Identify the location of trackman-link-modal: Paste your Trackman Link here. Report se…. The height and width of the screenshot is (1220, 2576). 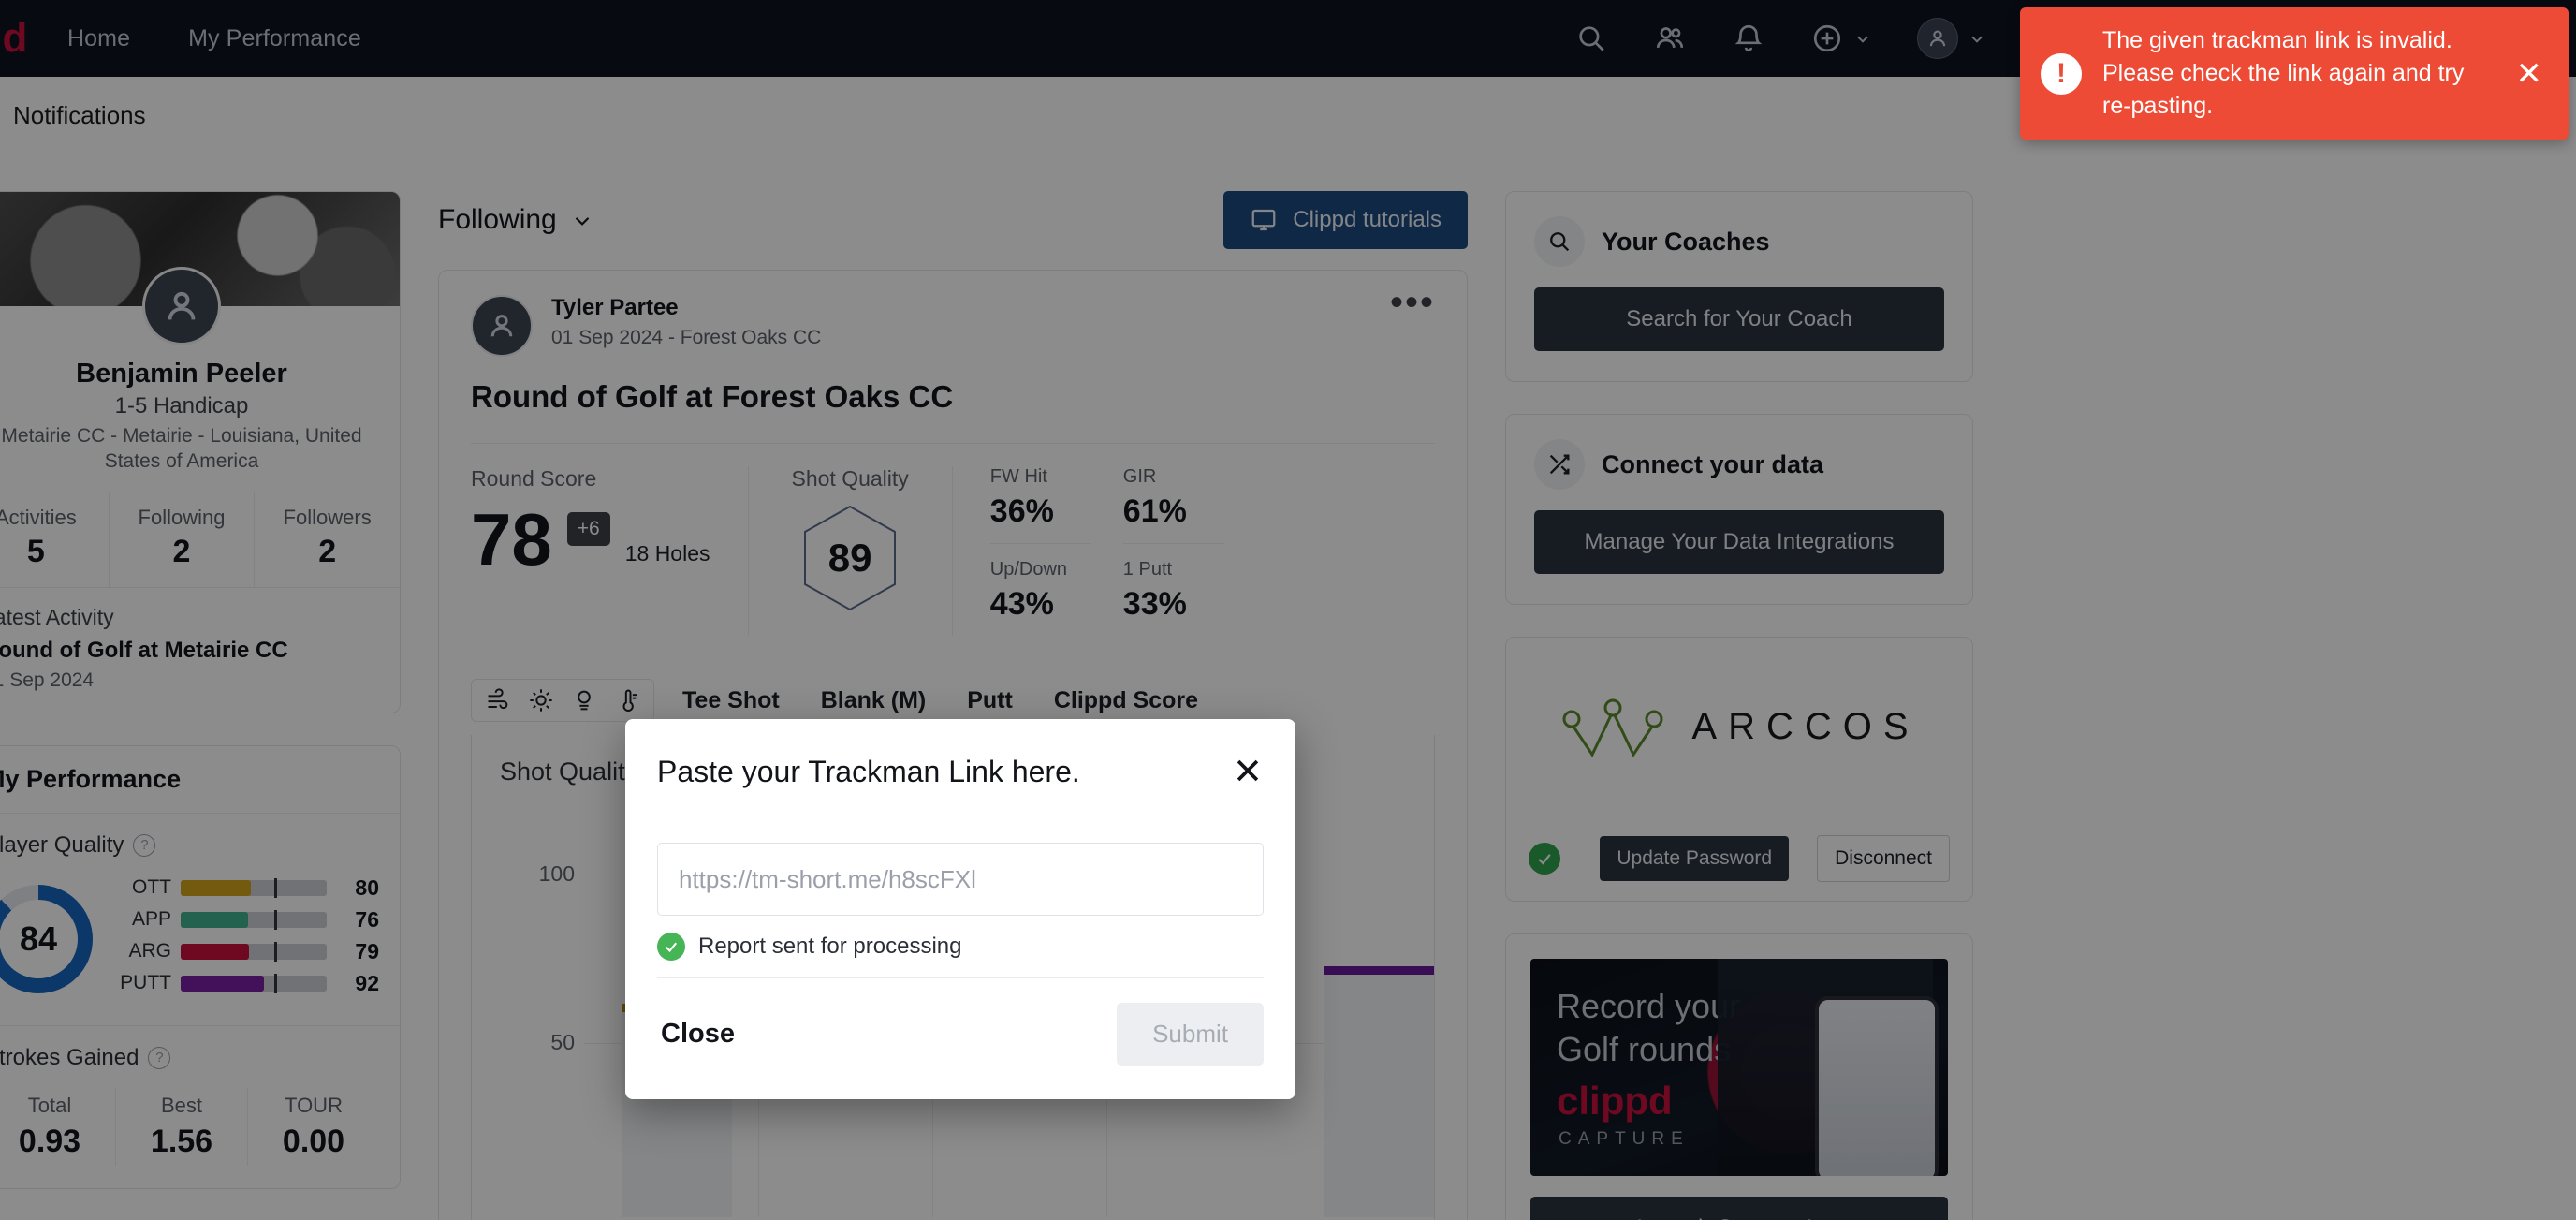
(960, 909).